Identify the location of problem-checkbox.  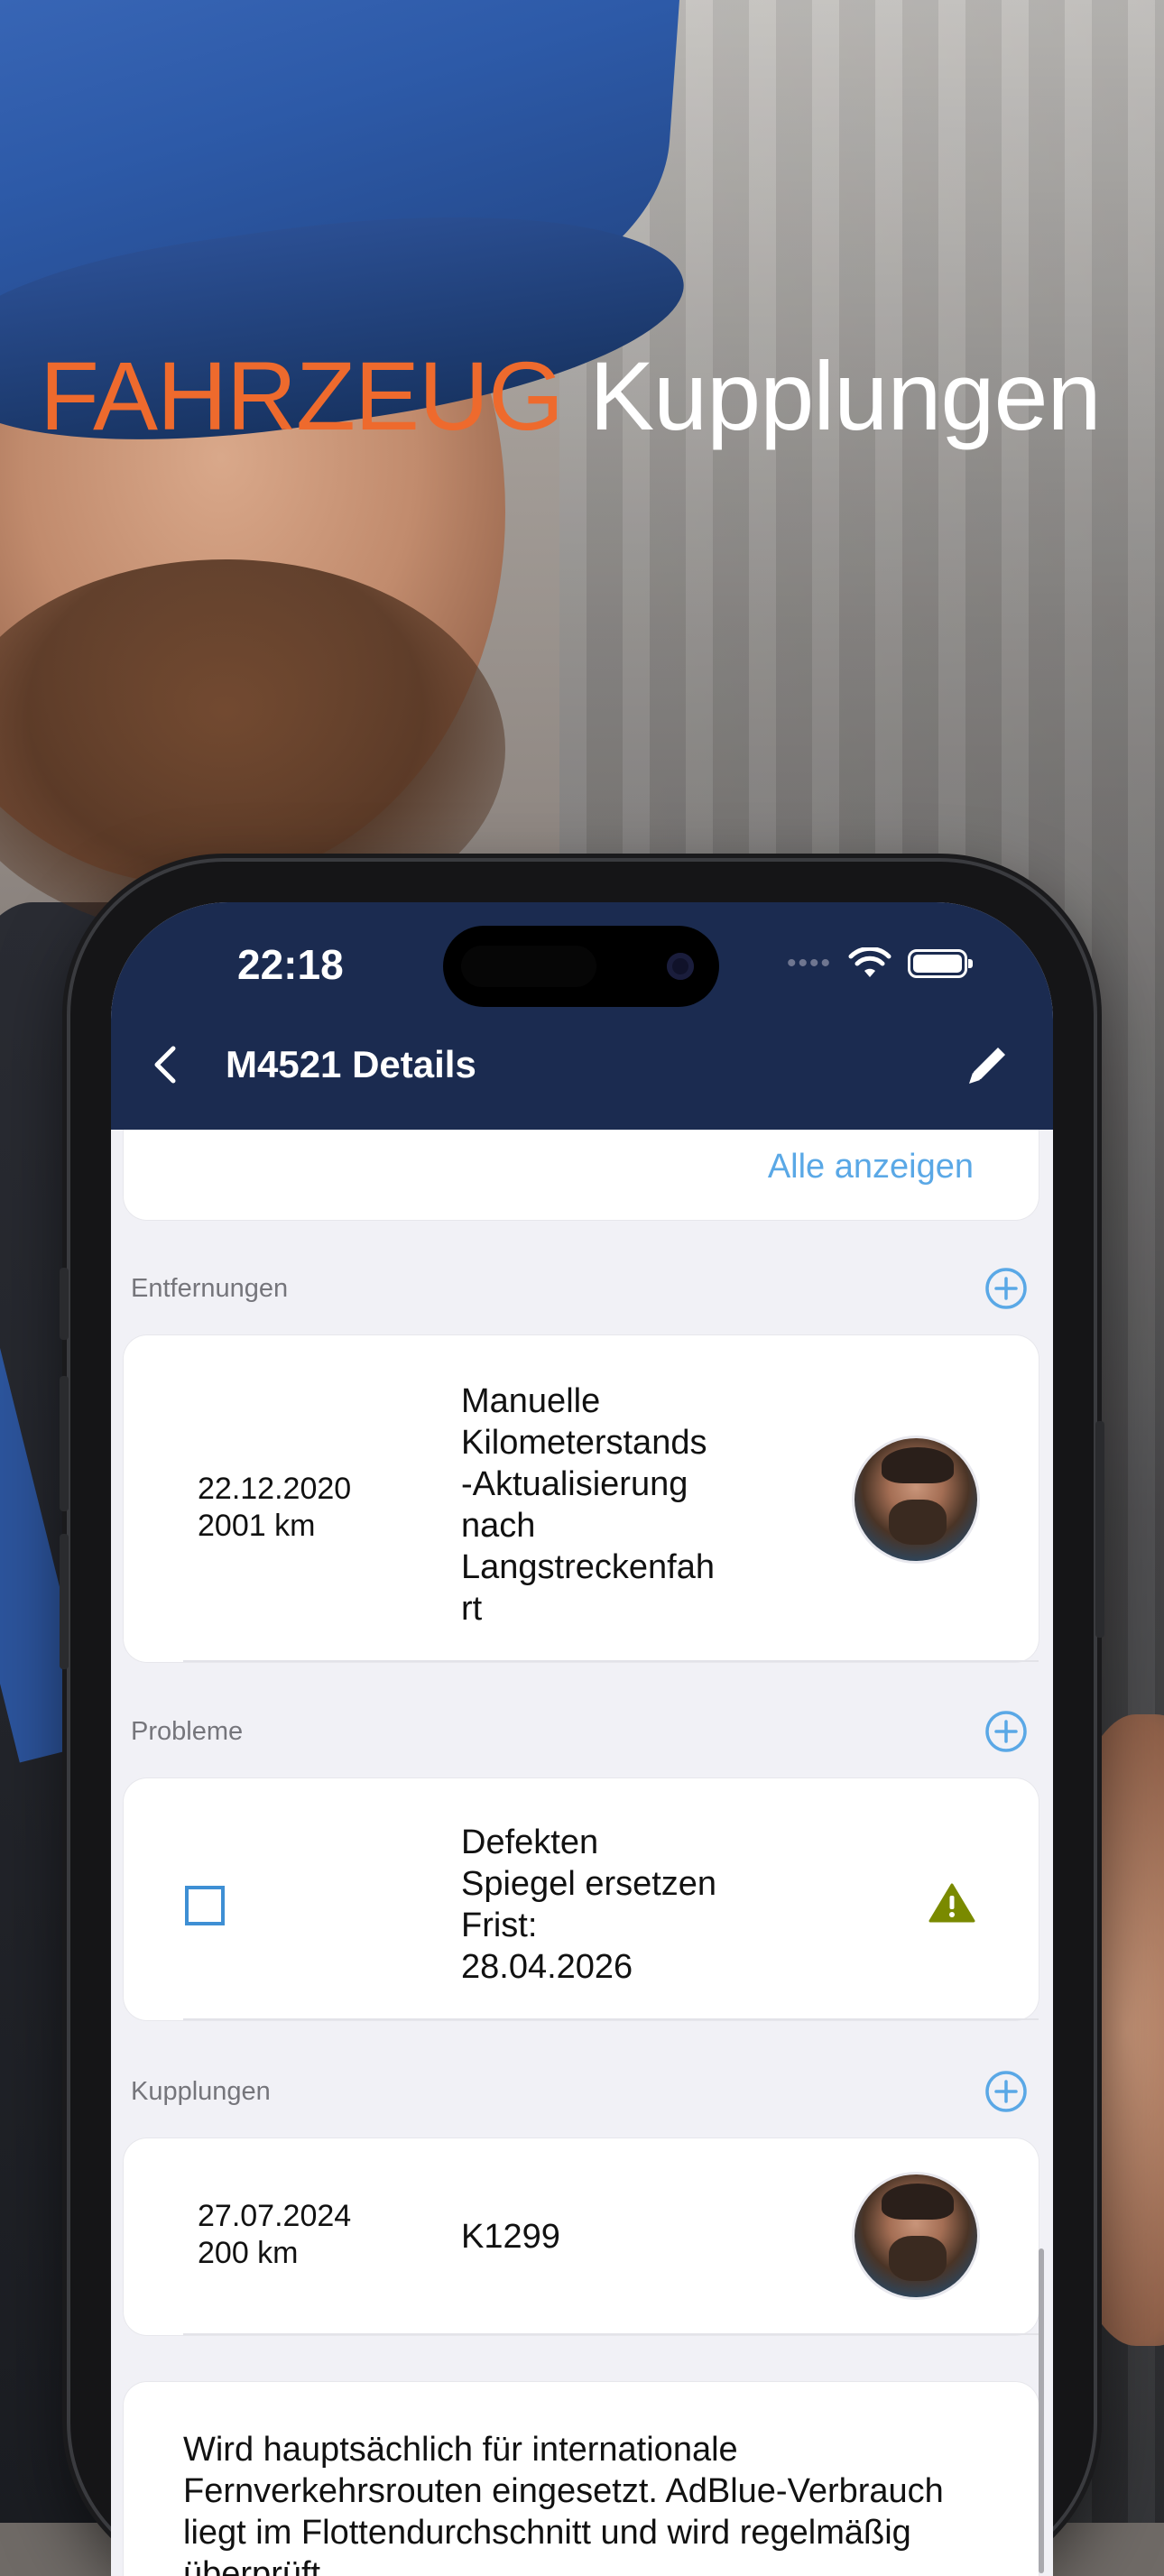
(205, 1905).